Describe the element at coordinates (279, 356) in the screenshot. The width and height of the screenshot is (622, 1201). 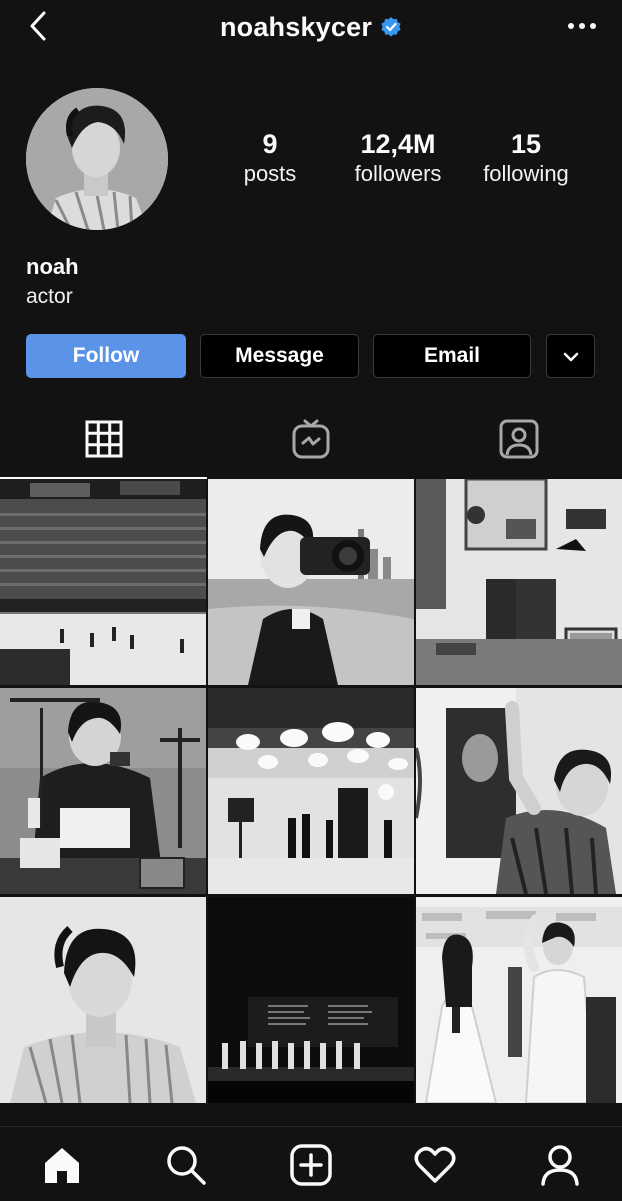
I see `message-button: Message` at that location.